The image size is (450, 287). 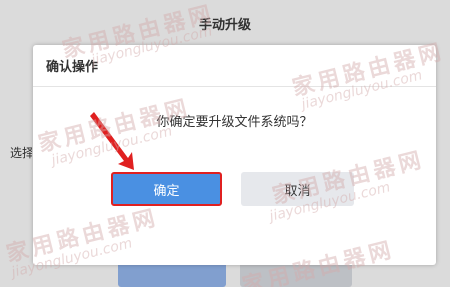 What do you see at coordinates (297, 189) in the screenshot?
I see `cancel-button: 取消` at bounding box center [297, 189].